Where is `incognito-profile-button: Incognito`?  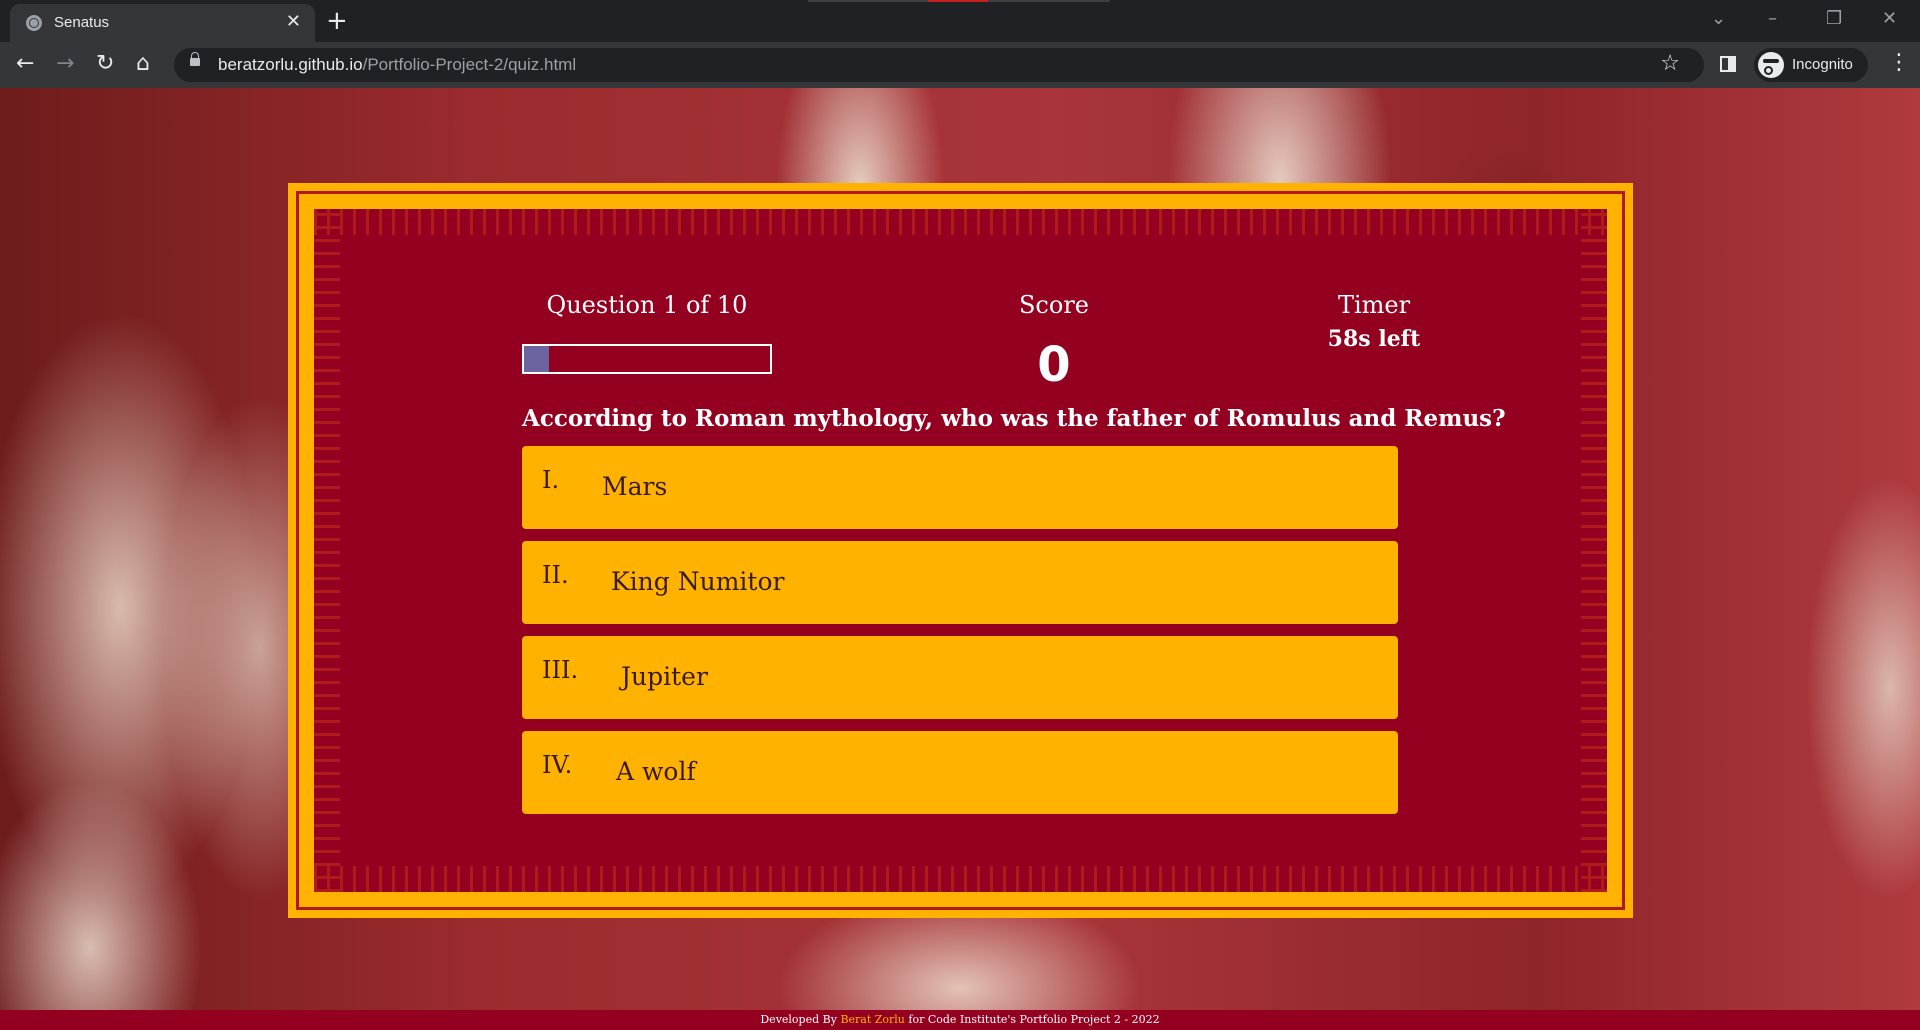 incognito-profile-button: Incognito is located at coordinates (1811, 65).